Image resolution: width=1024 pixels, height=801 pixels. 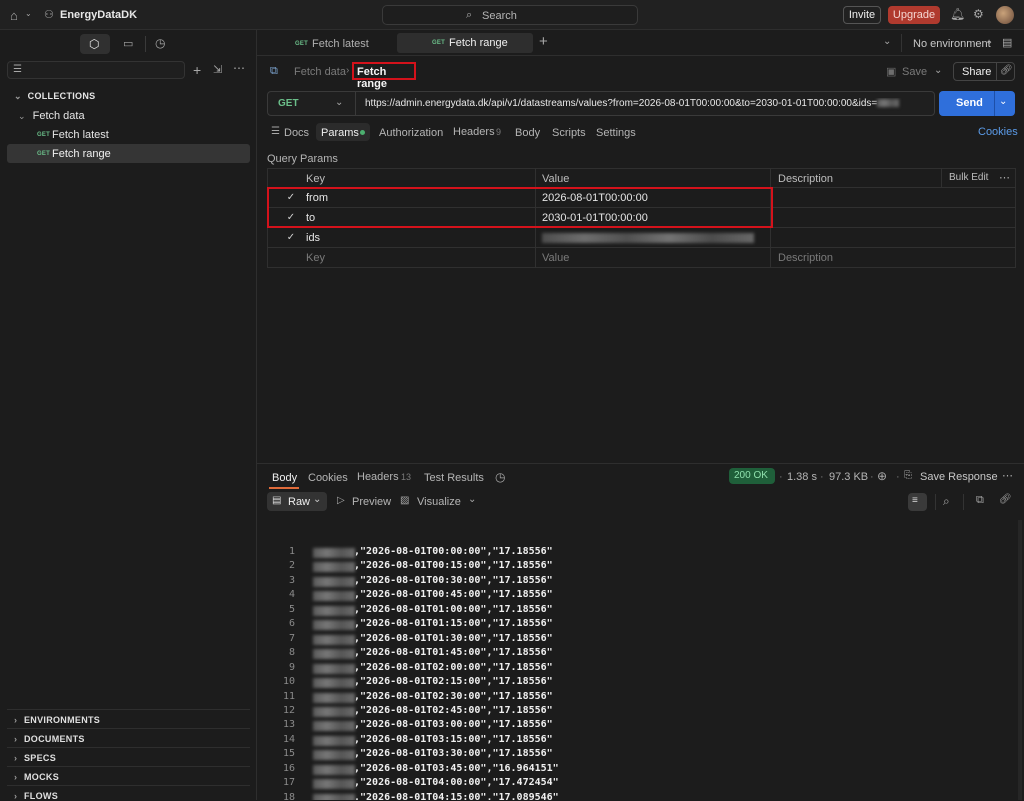 I want to click on bell-icon: 🔔︎, so click(x=957, y=14).